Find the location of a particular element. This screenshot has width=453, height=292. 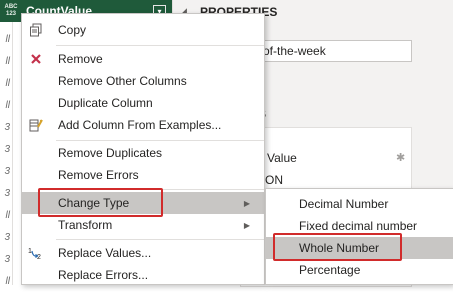

copy-icon is located at coordinates (36, 30).